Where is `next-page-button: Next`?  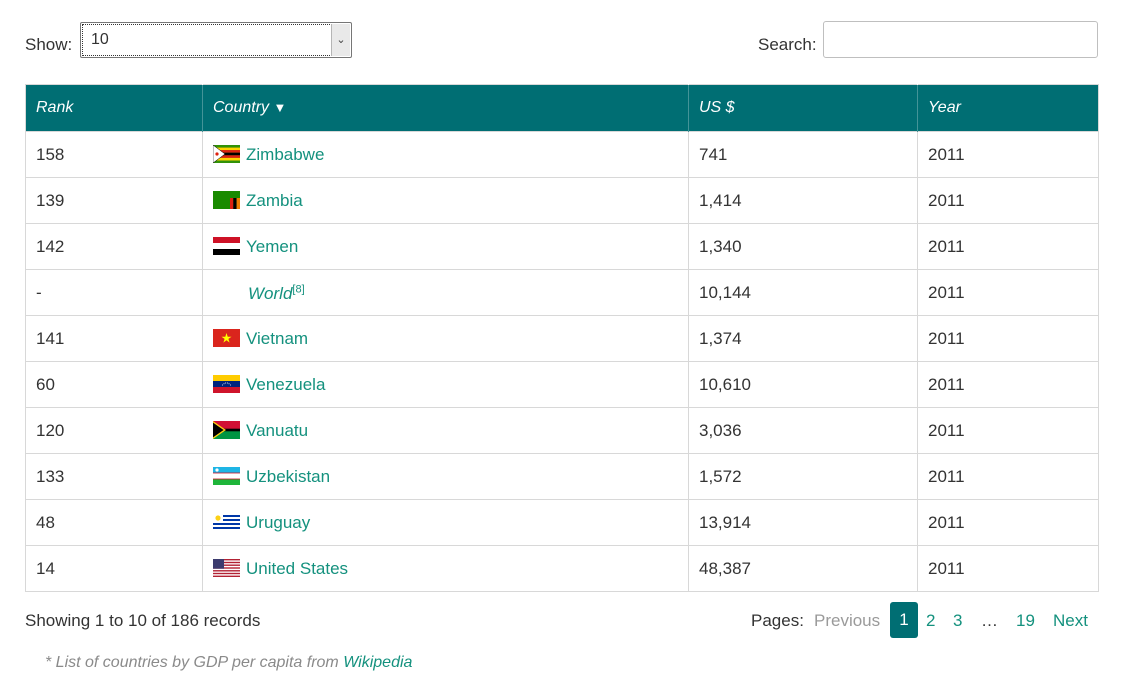
next-page-button: Next is located at coordinates (1070, 621).